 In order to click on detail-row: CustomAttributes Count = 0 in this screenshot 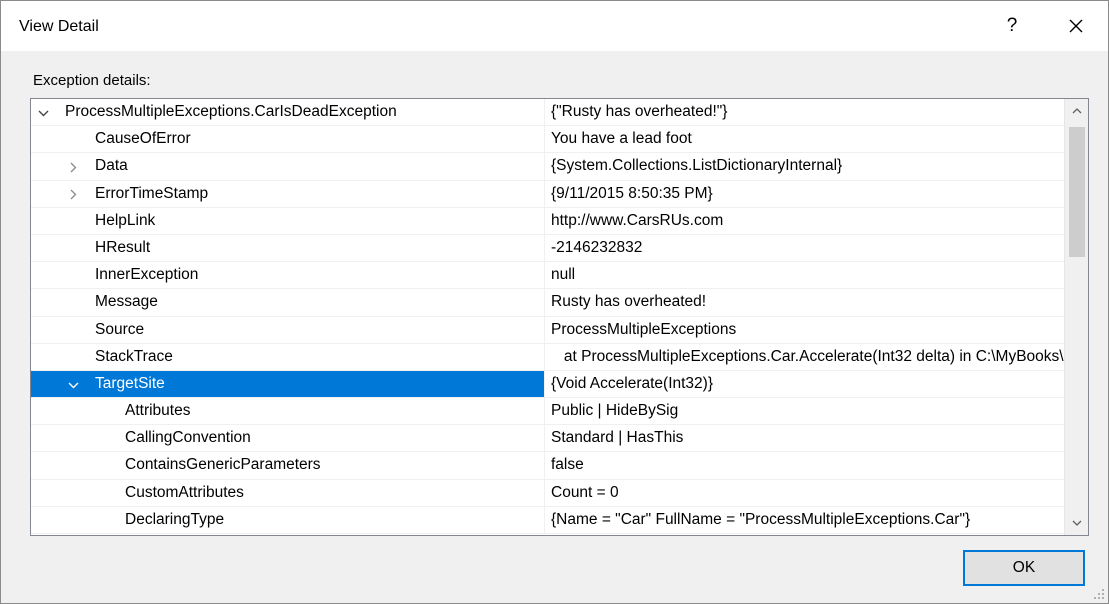, I will do `click(547, 493)`.